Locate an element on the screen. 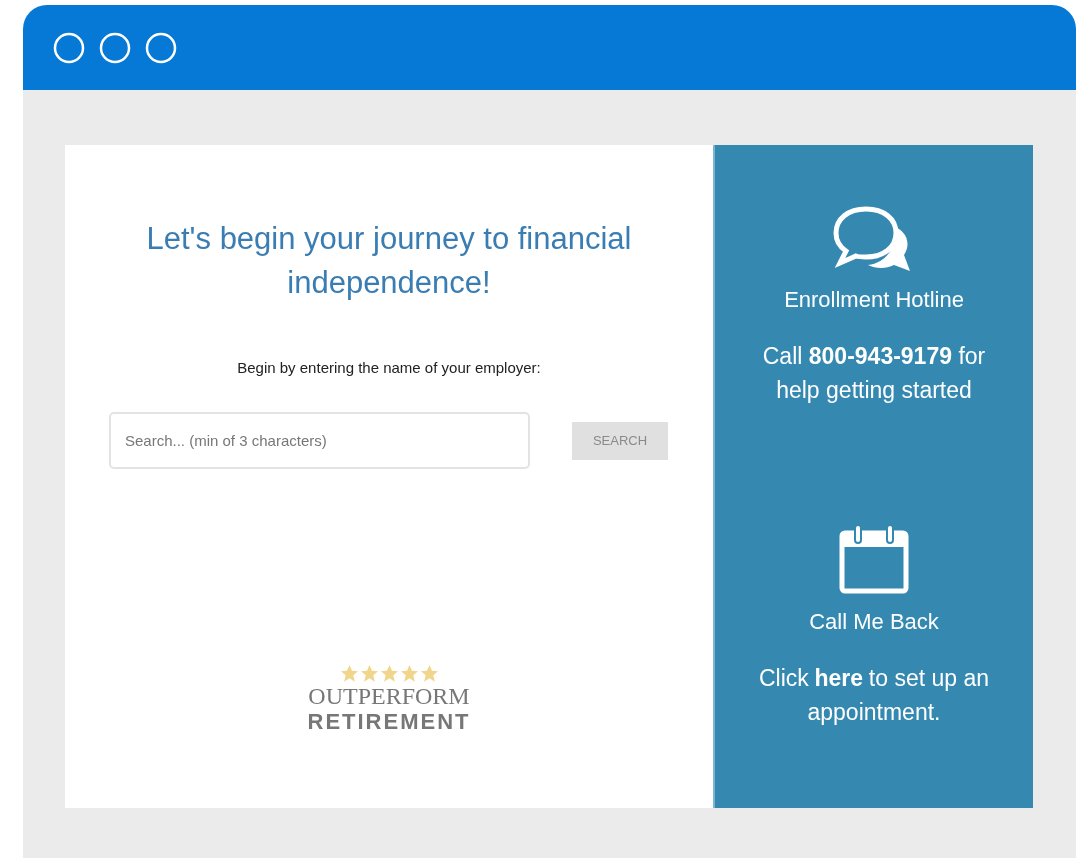  calendar-icon is located at coordinates (874, 559).